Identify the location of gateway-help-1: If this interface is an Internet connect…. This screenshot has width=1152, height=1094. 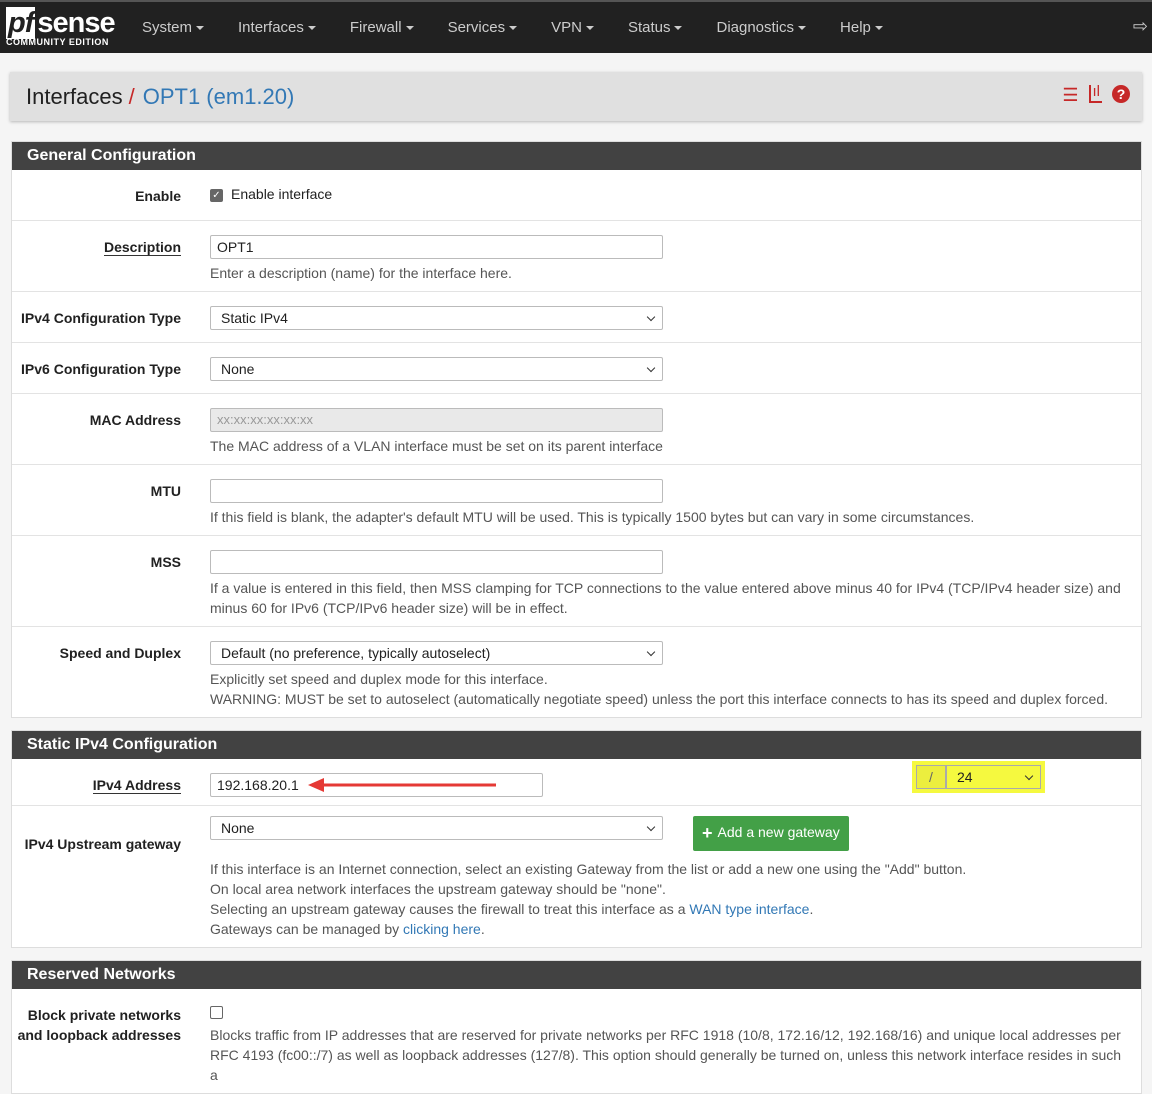
(588, 869).